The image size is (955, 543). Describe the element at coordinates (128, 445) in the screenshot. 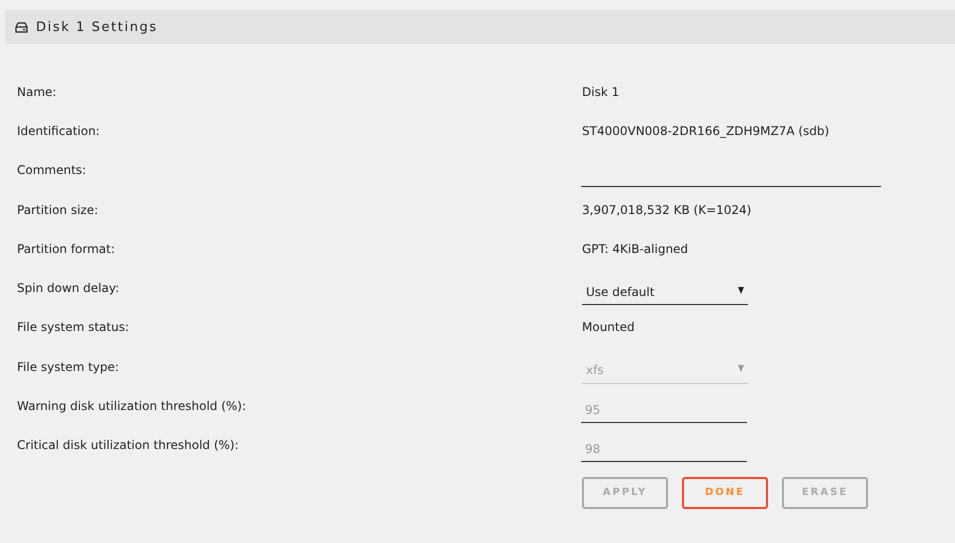

I see `field-label: Critical disk utilization threshold (%):` at that location.